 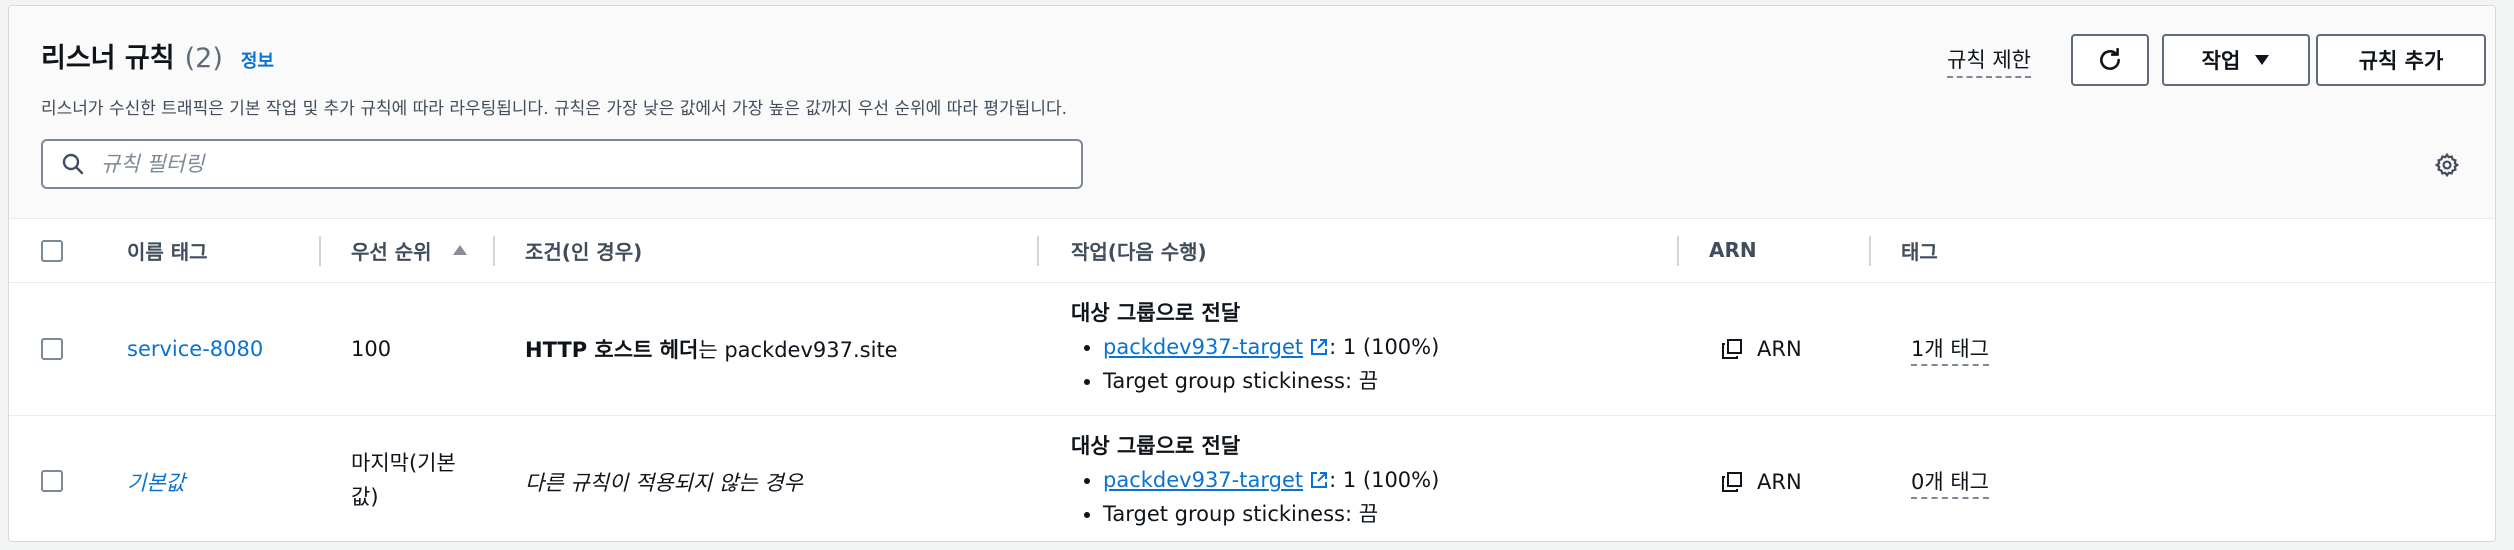 I want to click on page-title: 리스너 규칙 (2) 정보, so click(x=157, y=55).